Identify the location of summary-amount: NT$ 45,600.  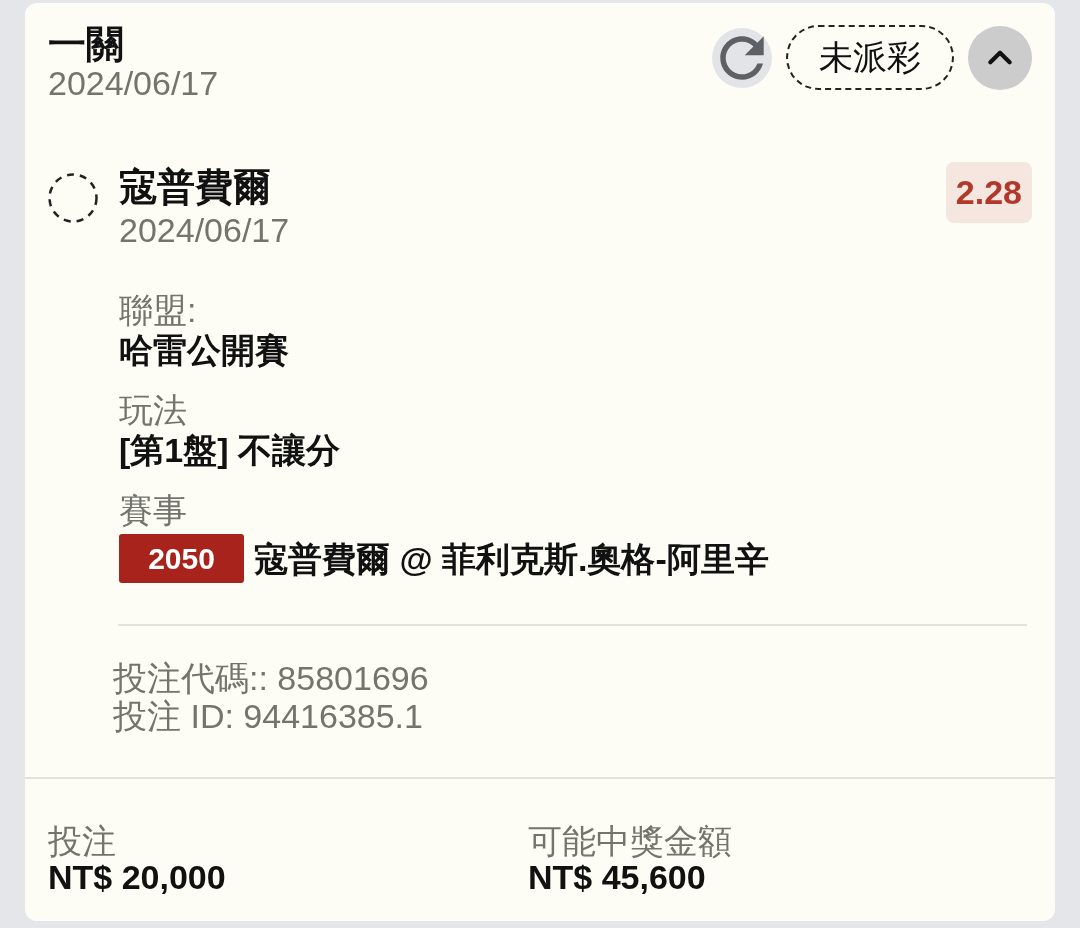
(617, 877).